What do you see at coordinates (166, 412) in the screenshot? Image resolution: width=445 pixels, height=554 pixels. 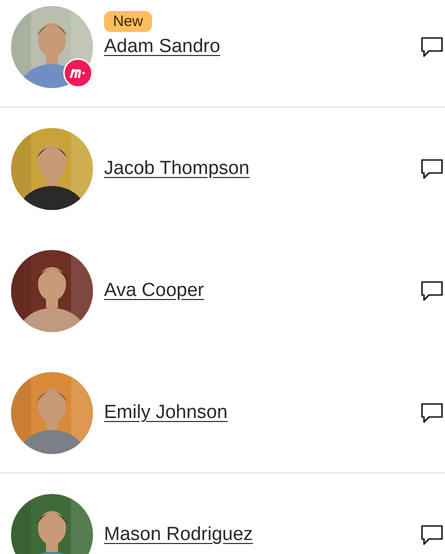 I see `member-name-link: Emily Johnson` at bounding box center [166, 412].